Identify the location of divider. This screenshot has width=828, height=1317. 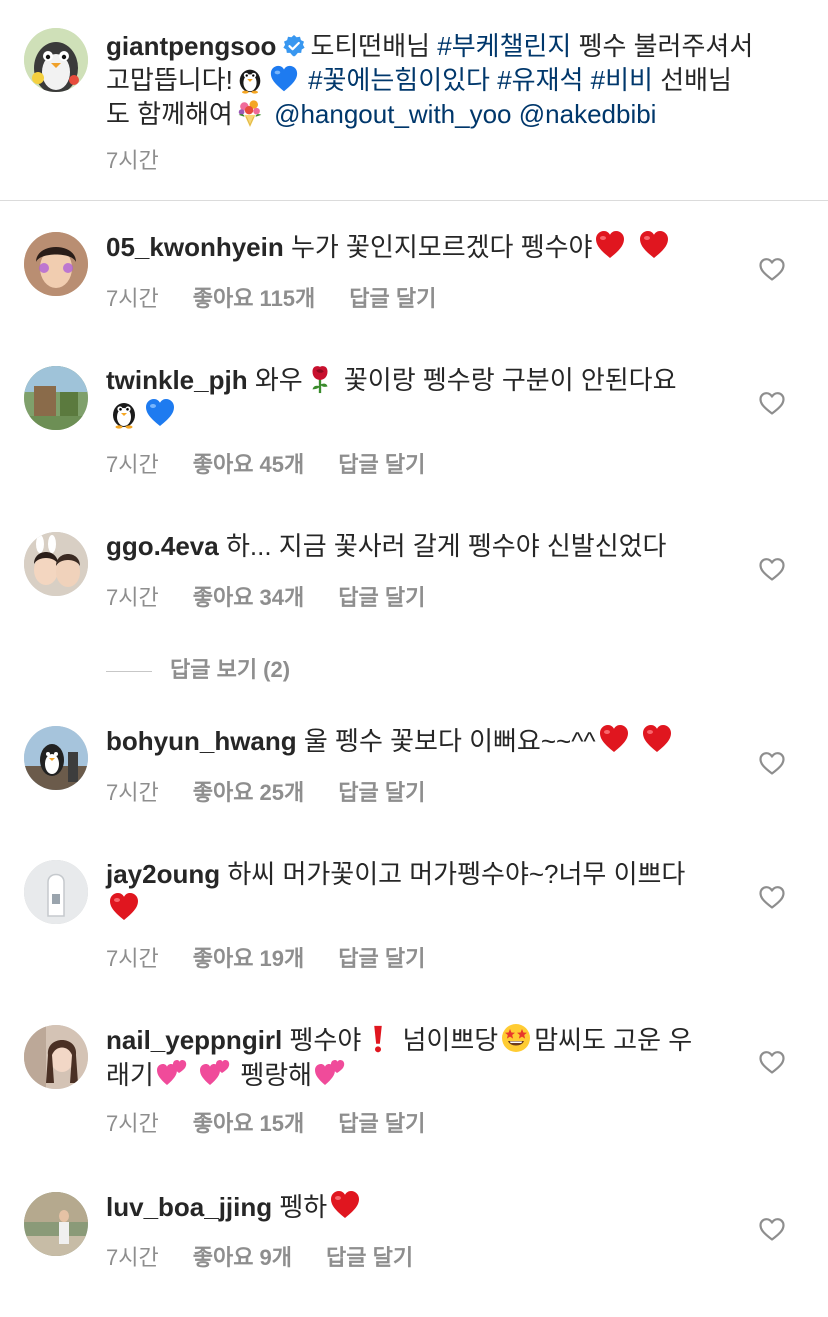
(414, 200).